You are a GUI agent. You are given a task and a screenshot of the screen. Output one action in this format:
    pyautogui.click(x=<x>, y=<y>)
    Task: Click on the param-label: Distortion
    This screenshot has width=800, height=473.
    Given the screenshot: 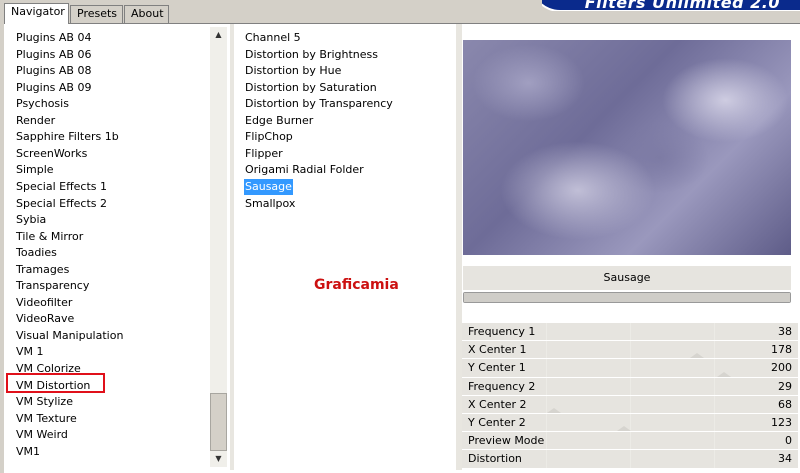 What is the action you would take?
    pyautogui.click(x=495, y=459)
    